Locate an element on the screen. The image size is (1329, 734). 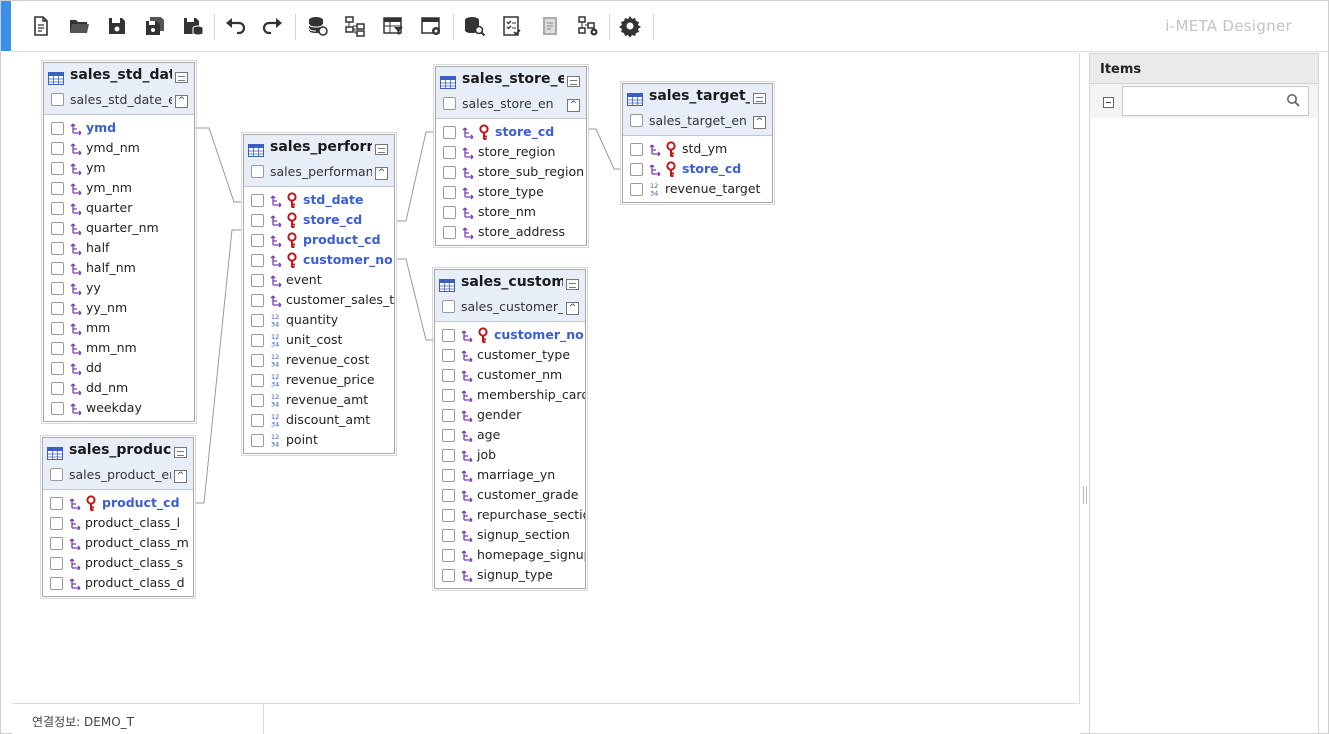
column-row: quarter is located at coordinates (119, 208).